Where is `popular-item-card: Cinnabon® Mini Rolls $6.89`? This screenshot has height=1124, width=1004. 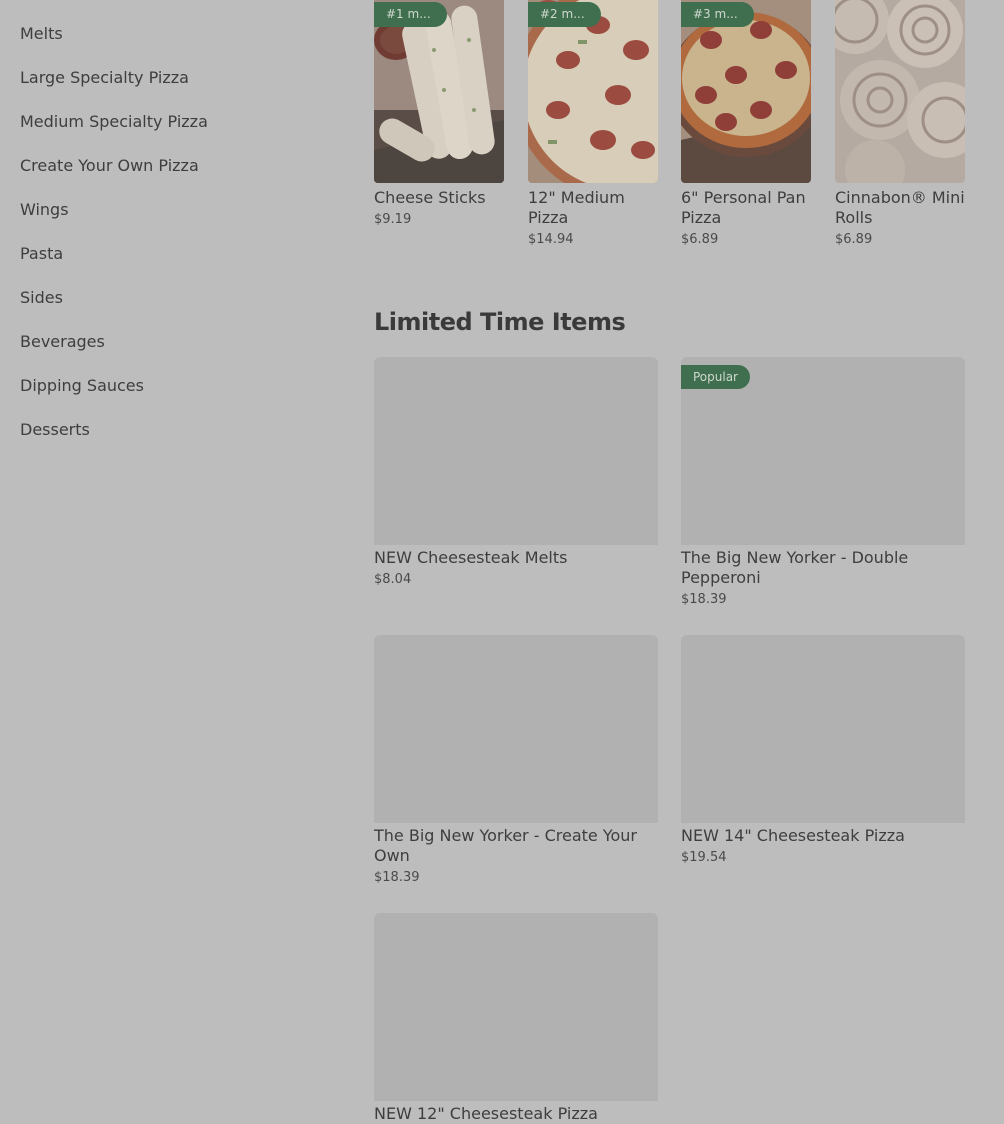 popular-item-card: Cinnabon® Mini Rolls $6.89 is located at coordinates (900, 123).